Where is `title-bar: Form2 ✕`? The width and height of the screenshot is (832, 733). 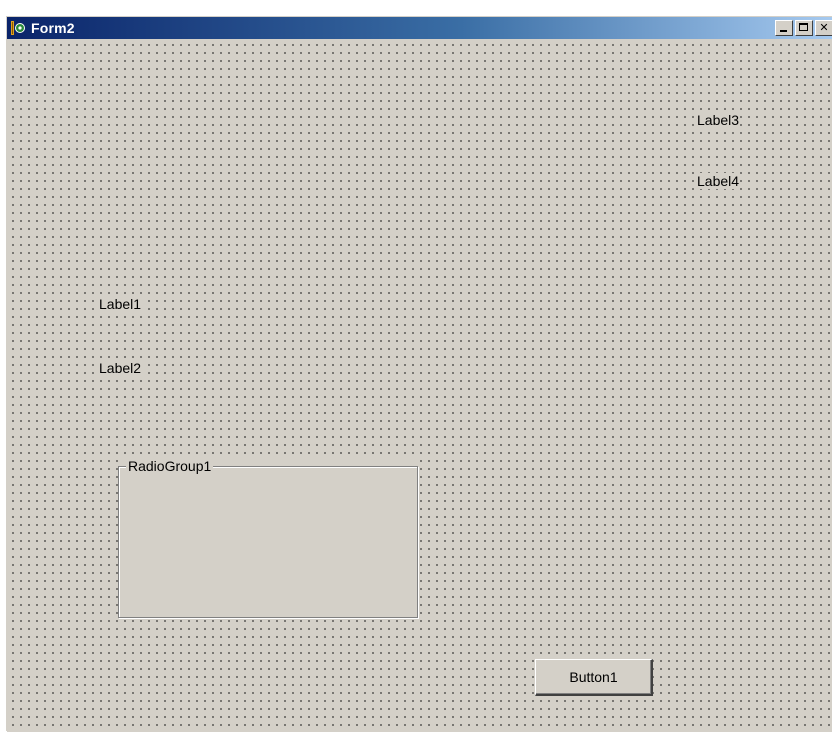 title-bar: Form2 ✕ is located at coordinates (419, 28).